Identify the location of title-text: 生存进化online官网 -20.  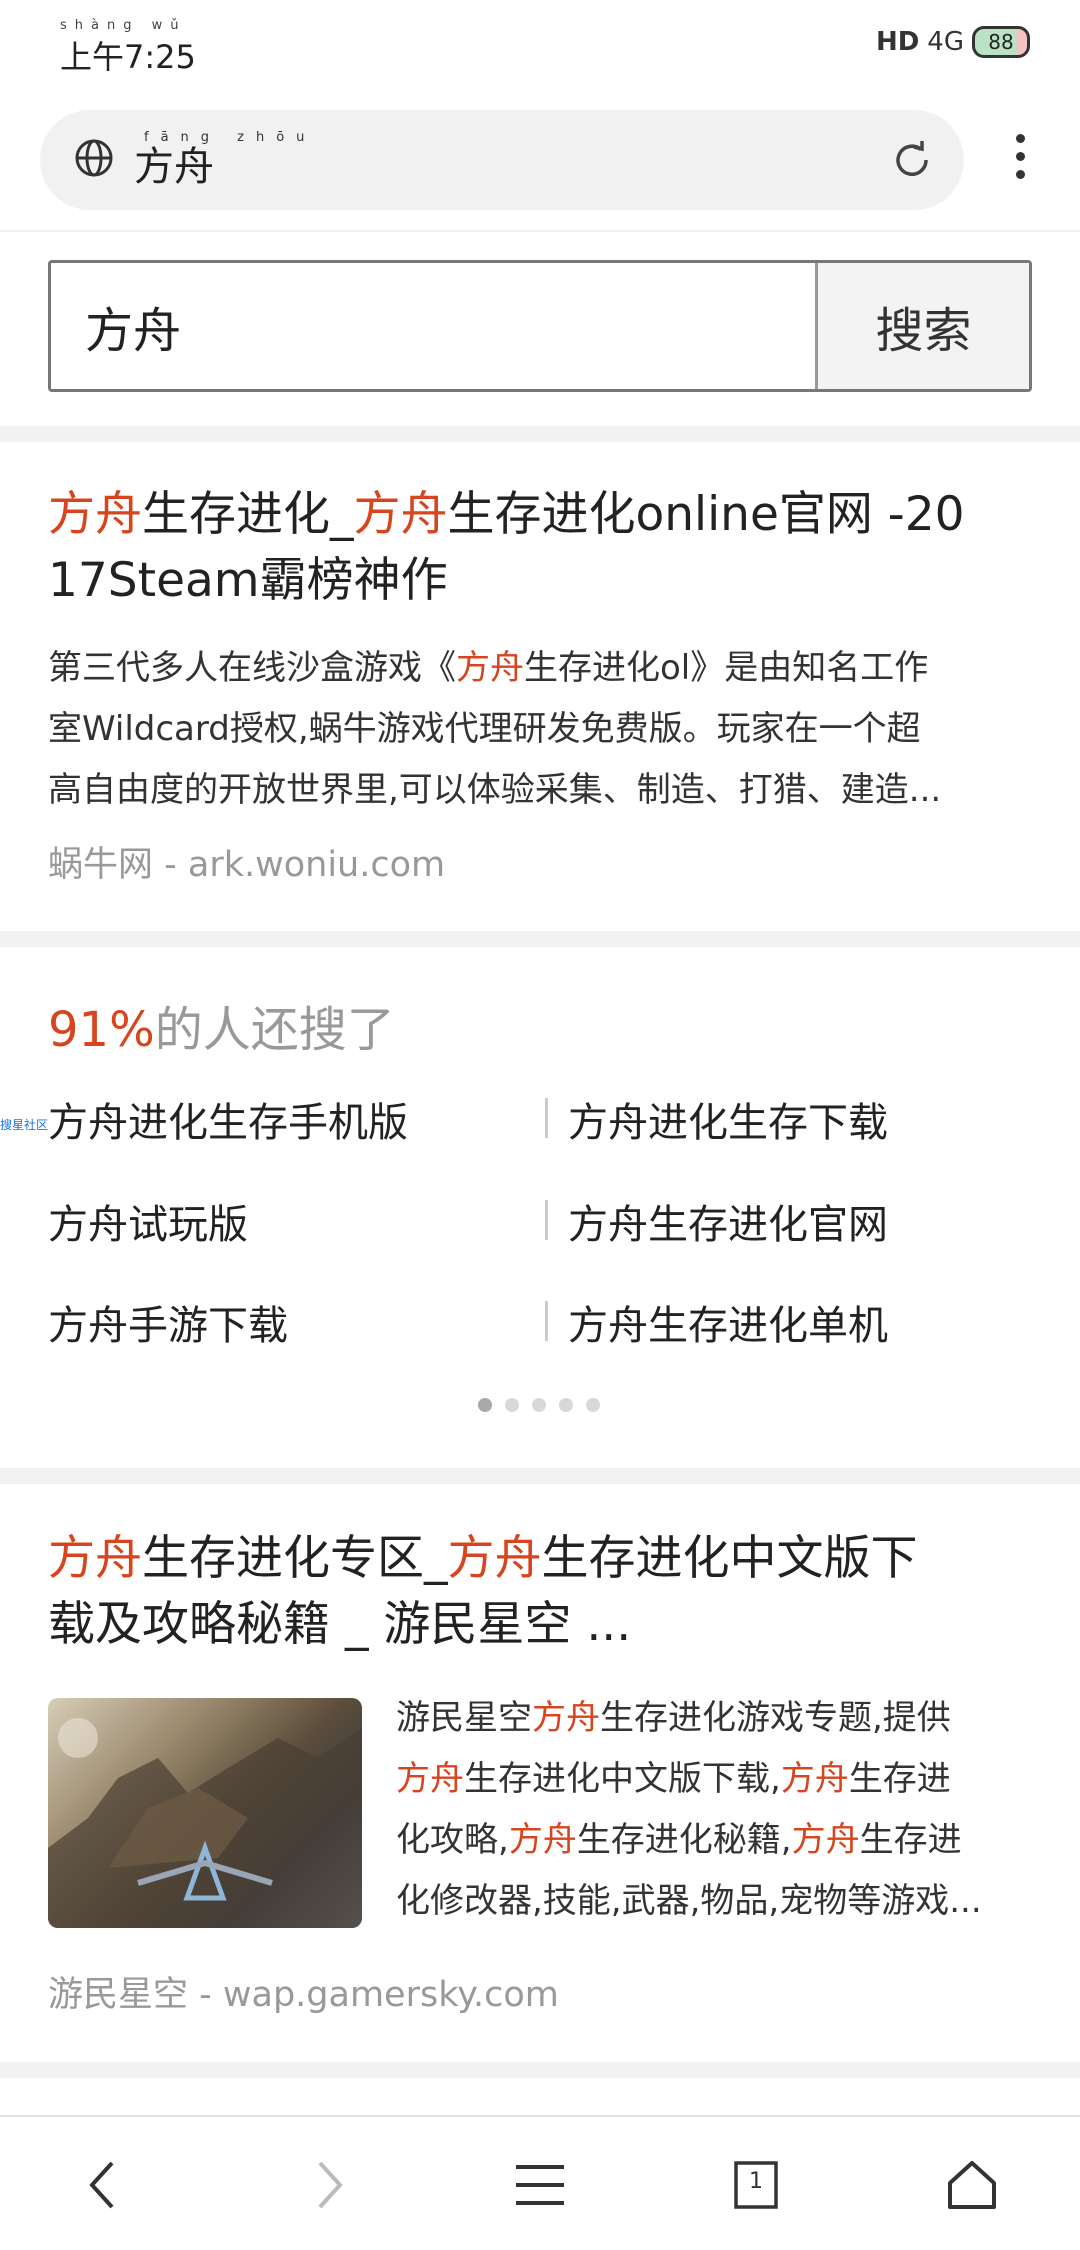
(706, 514).